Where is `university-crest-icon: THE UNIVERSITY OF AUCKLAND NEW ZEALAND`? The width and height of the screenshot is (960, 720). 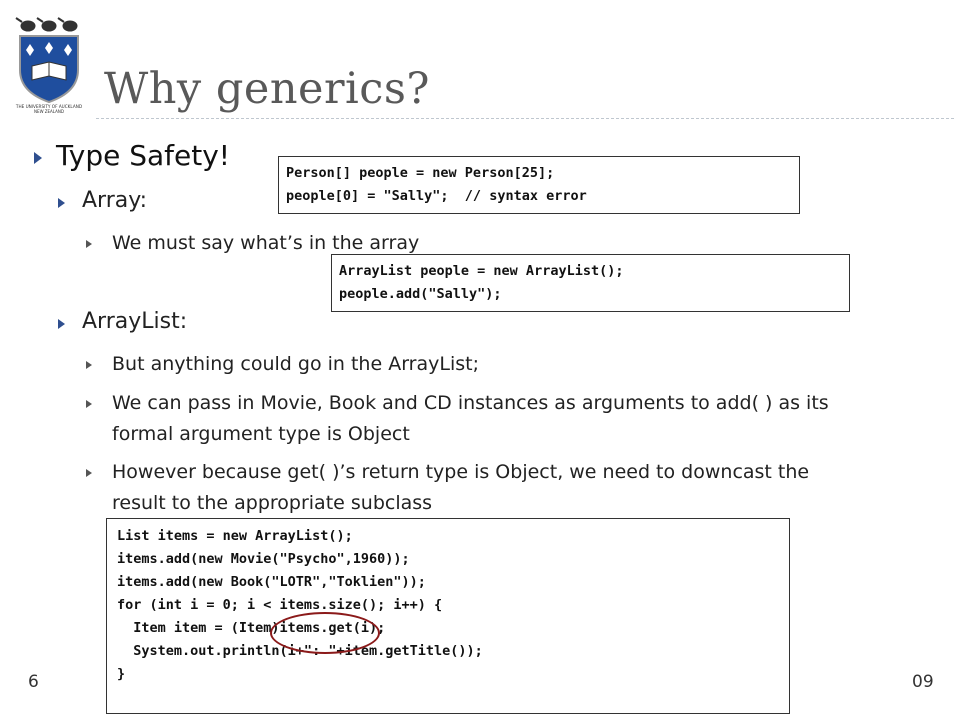 university-crest-icon: THE UNIVERSITY OF AUCKLAND NEW ZEALAND is located at coordinates (49, 64).